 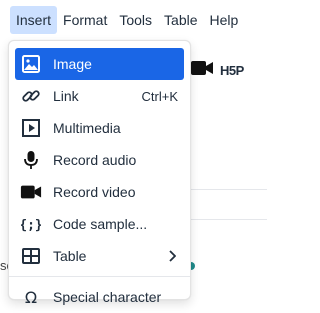 I want to click on table-icon, so click(x=31, y=256).